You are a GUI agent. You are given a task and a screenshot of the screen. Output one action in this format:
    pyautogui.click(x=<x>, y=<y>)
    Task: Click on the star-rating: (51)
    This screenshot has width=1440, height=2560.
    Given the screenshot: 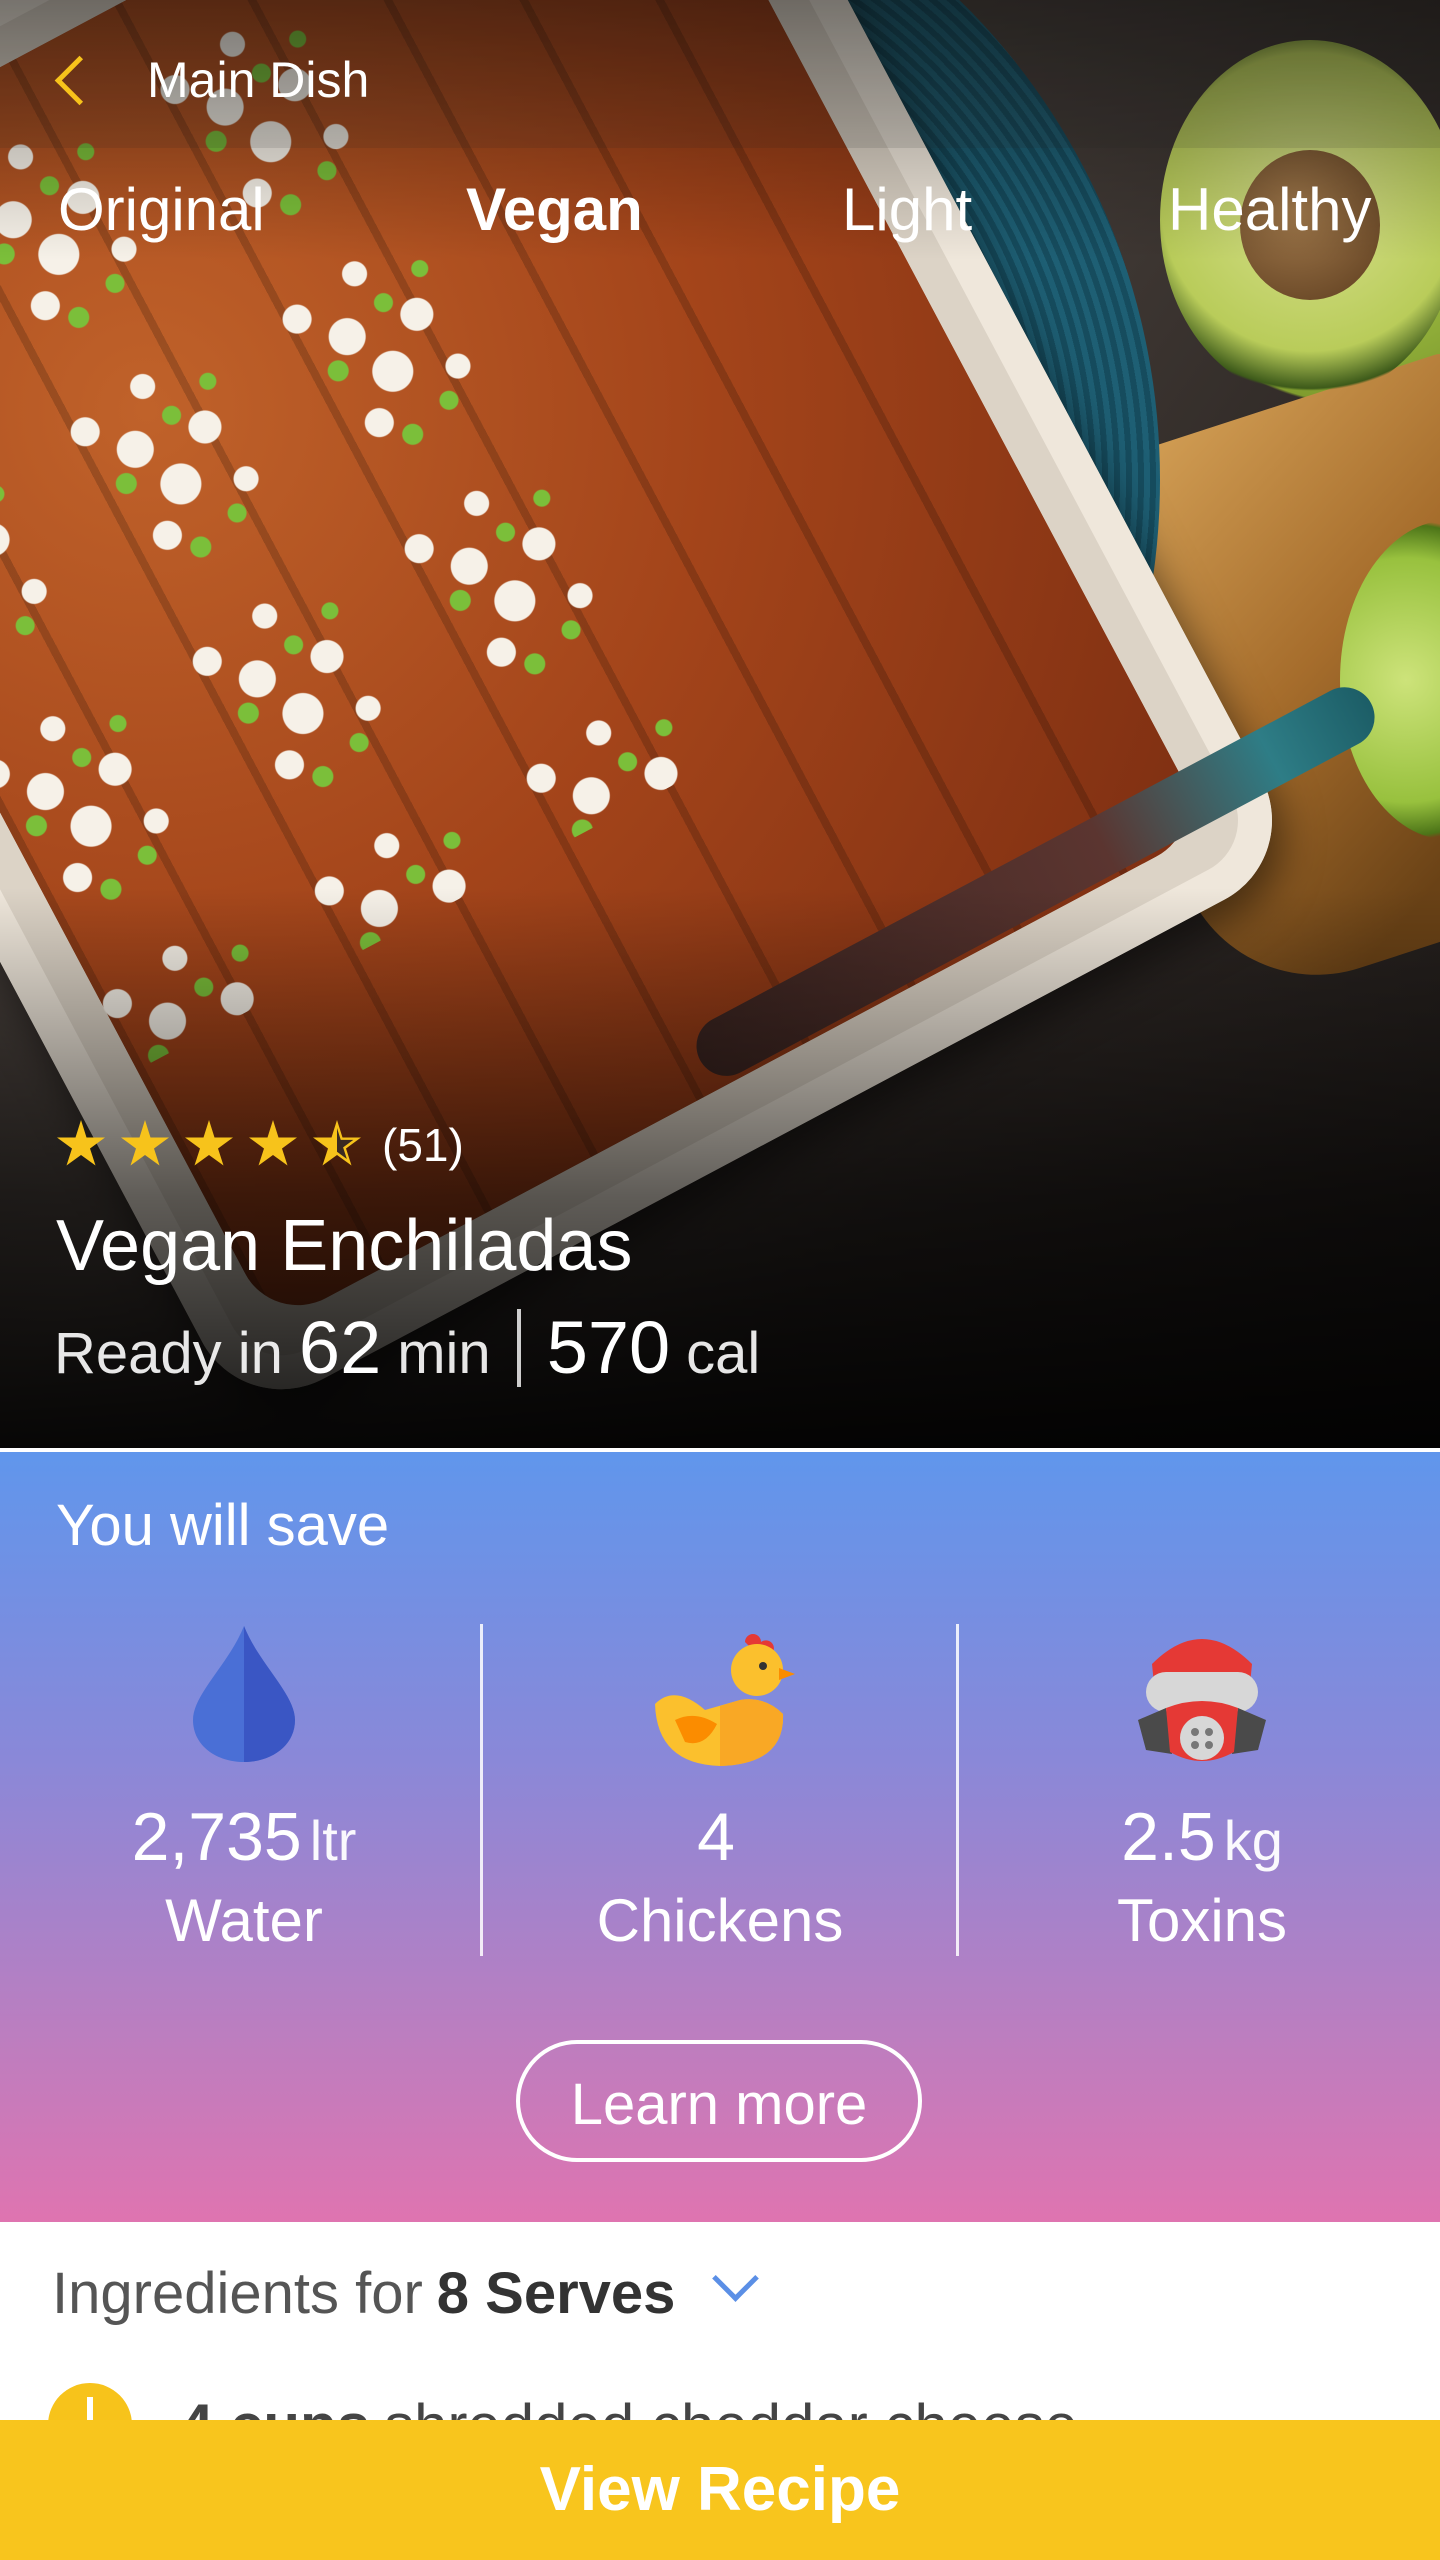 What is the action you would take?
    pyautogui.click(x=260, y=1145)
    